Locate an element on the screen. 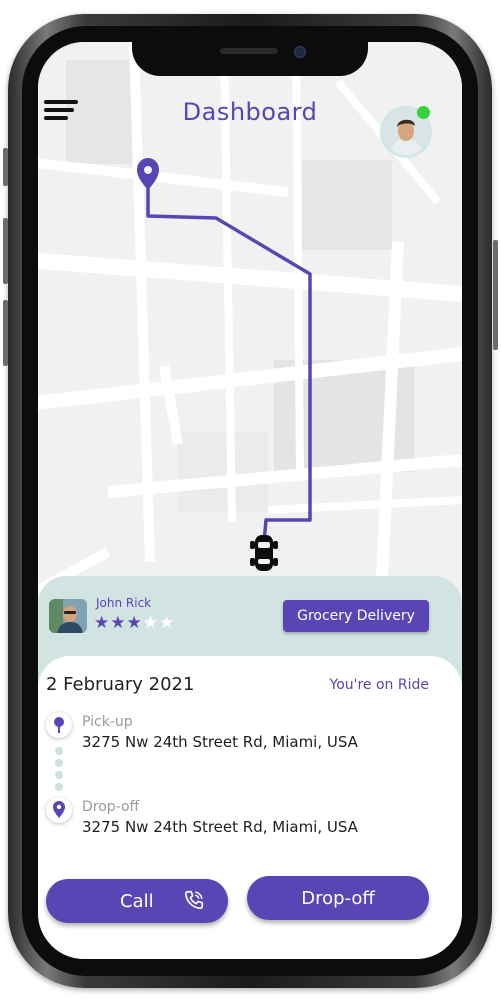 The width and height of the screenshot is (501, 1001). dropoff-label: Drop-off is located at coordinates (111, 807).